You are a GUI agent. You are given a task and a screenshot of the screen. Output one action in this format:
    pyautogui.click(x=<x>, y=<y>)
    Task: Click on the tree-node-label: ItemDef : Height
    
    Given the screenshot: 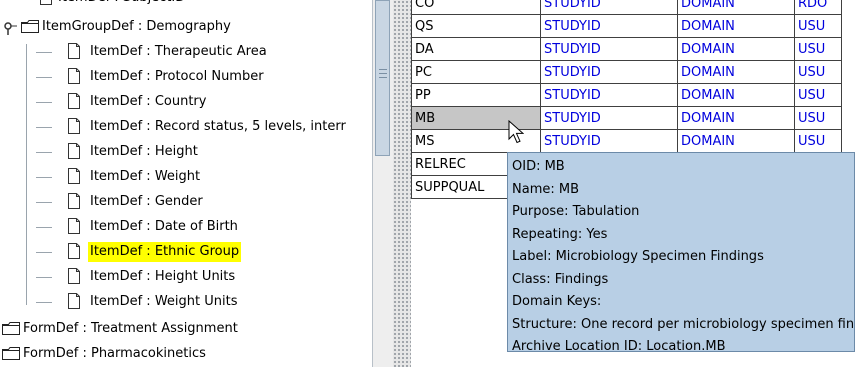 What is the action you would take?
    pyautogui.click(x=144, y=151)
    